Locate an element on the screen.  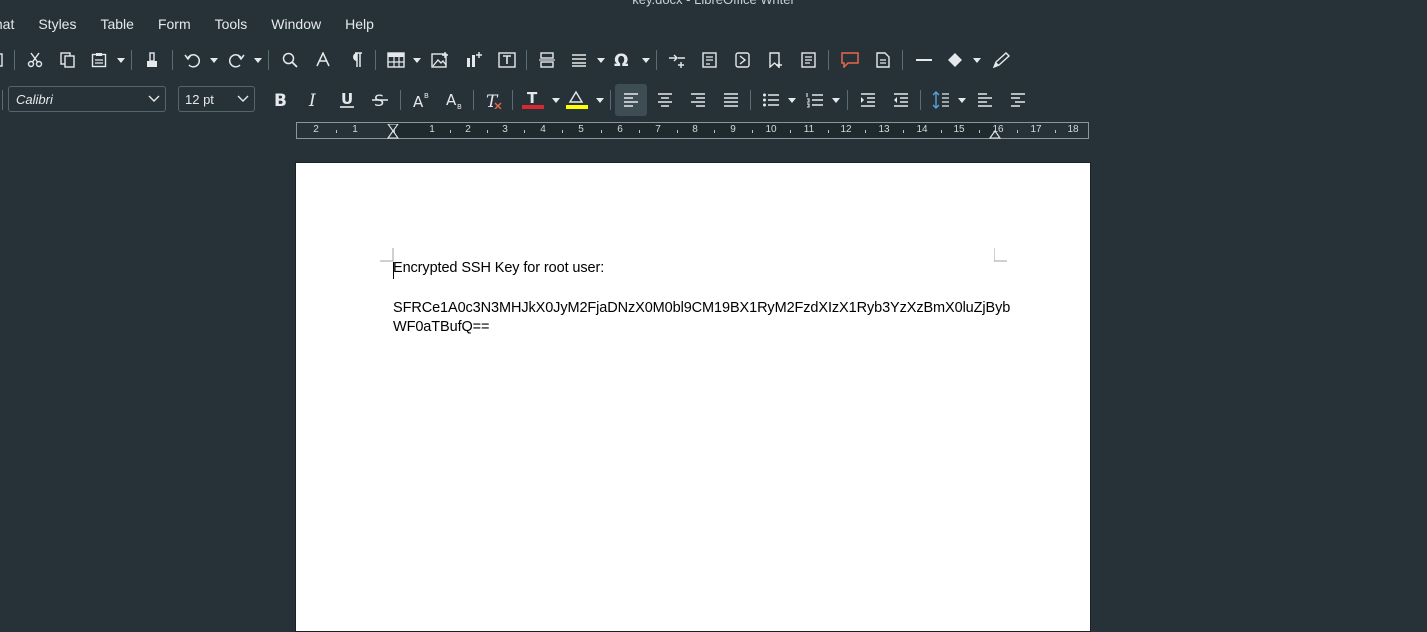
shapes-dropdown-icon is located at coordinates (977, 60).